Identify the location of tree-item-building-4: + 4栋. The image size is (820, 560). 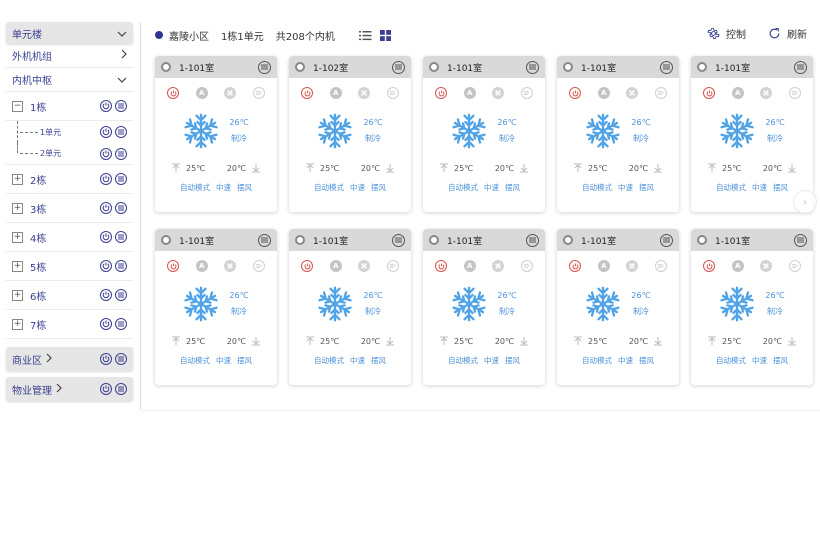
(69, 237).